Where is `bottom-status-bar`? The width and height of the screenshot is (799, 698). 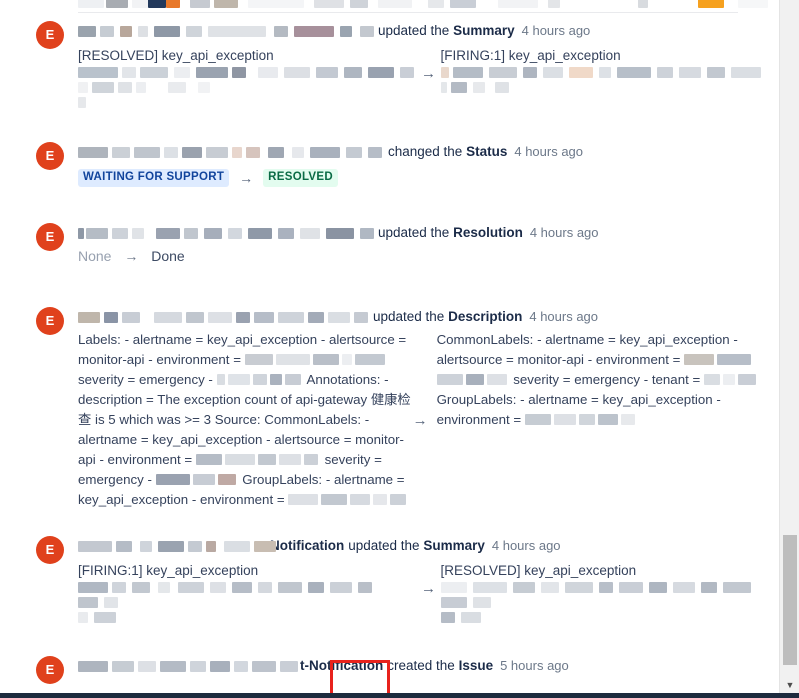 bottom-status-bar is located at coordinates (399, 695).